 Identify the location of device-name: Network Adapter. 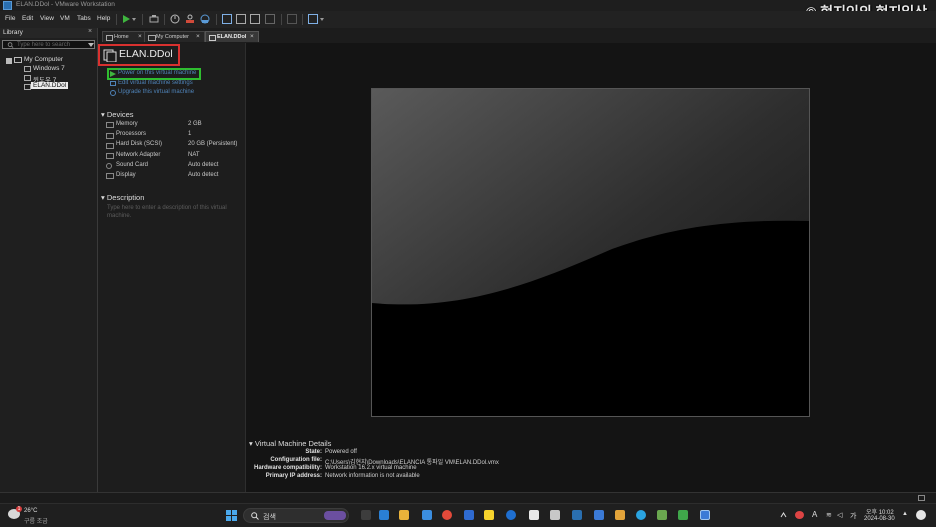
(138, 155).